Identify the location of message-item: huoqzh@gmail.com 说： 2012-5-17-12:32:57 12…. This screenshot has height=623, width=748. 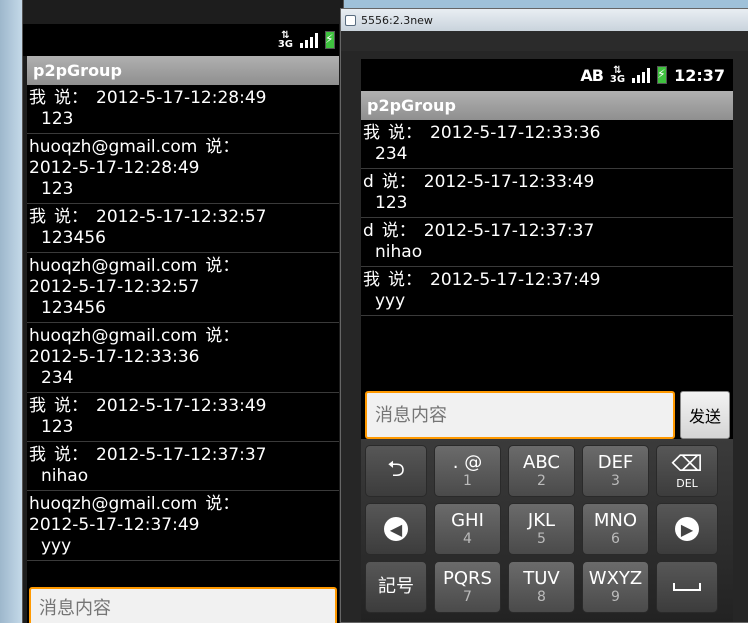
(183, 288).